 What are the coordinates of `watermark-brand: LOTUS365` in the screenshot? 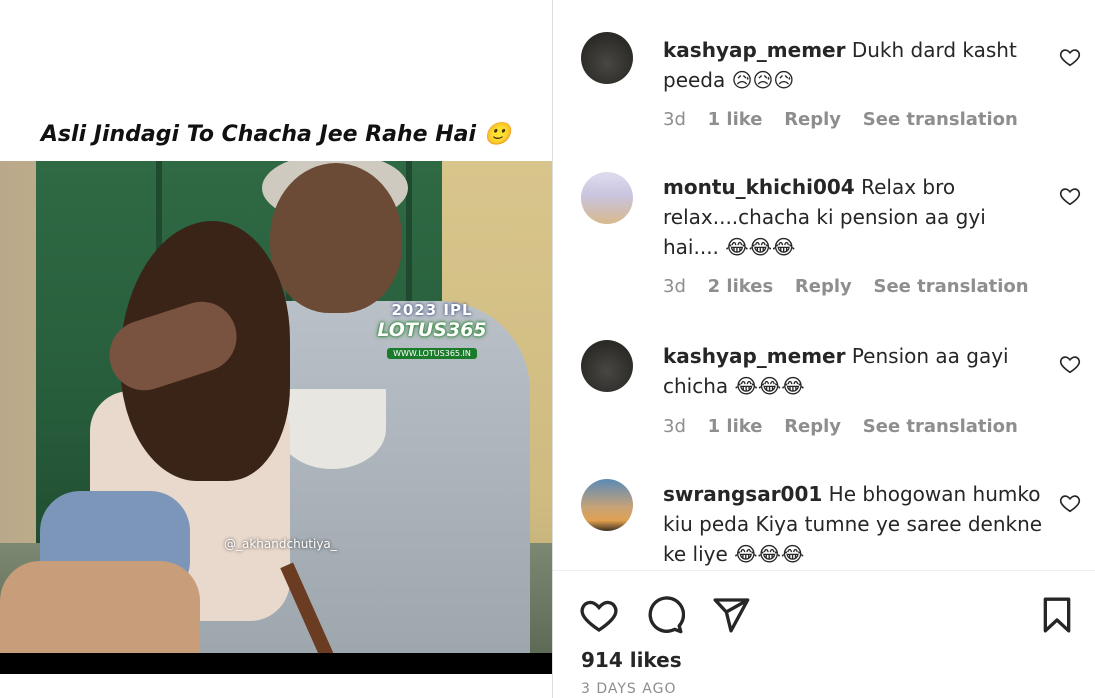 It's located at (432, 330).